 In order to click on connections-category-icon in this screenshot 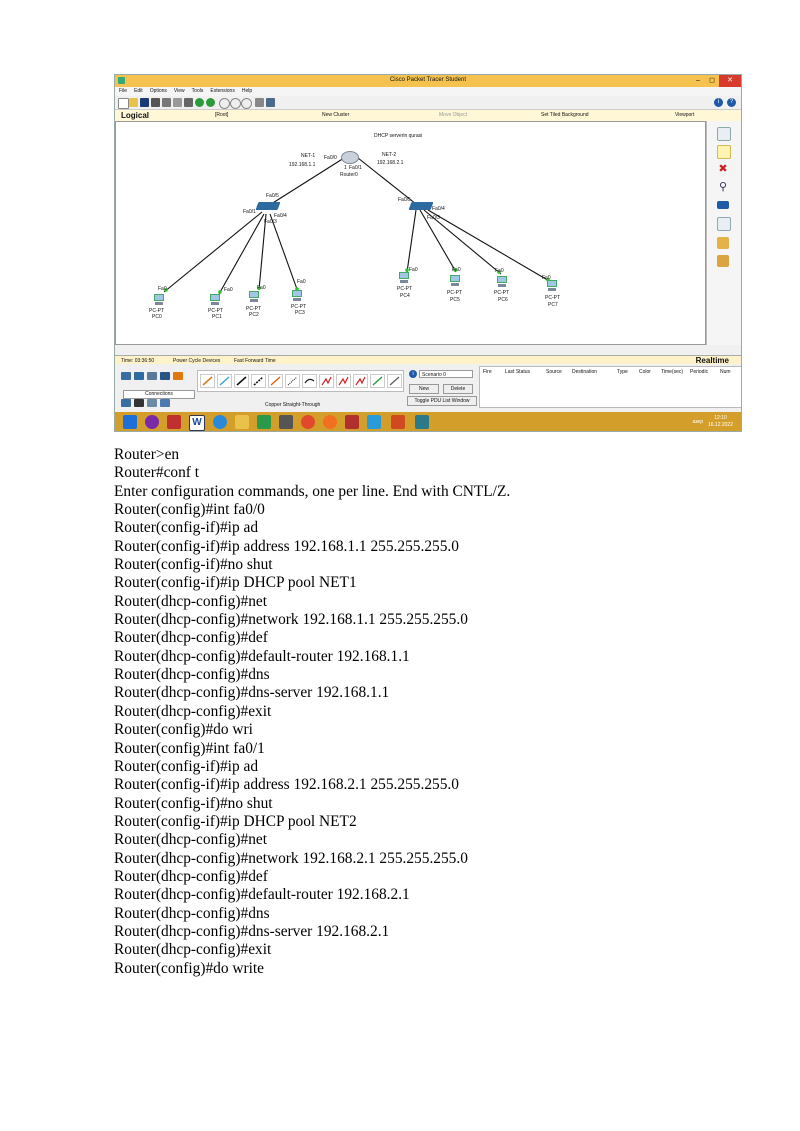, I will do `click(178, 376)`.